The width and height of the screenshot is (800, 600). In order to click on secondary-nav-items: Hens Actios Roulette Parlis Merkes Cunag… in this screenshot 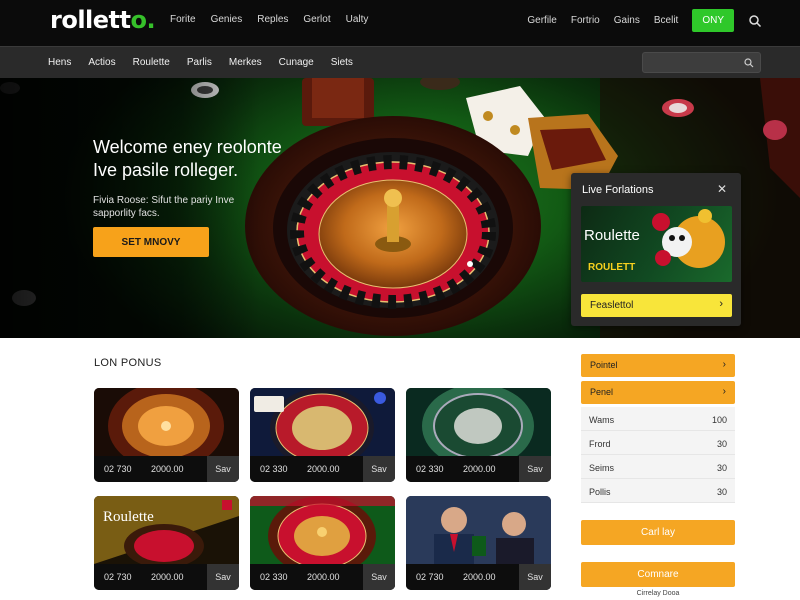, I will do `click(200, 62)`.